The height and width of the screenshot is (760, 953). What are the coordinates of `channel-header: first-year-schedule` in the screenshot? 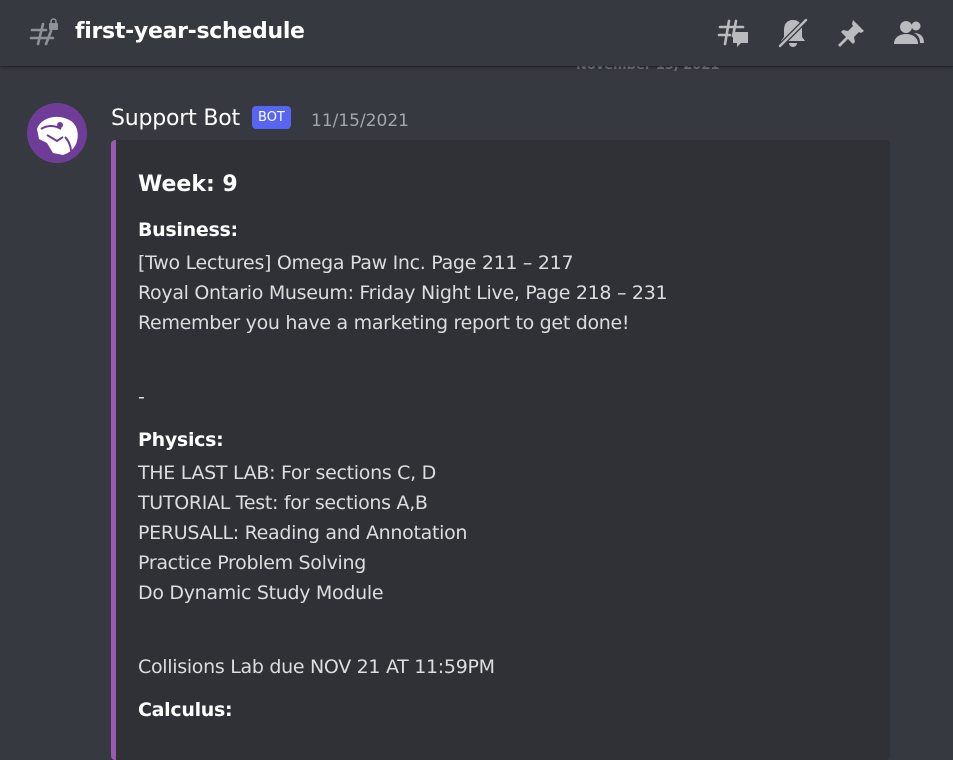 It's located at (476, 33).